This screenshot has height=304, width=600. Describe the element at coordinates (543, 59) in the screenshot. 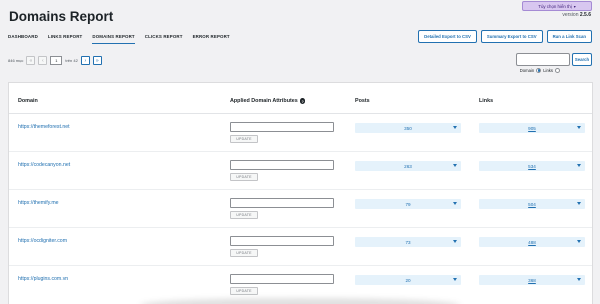

I see `search-input` at that location.